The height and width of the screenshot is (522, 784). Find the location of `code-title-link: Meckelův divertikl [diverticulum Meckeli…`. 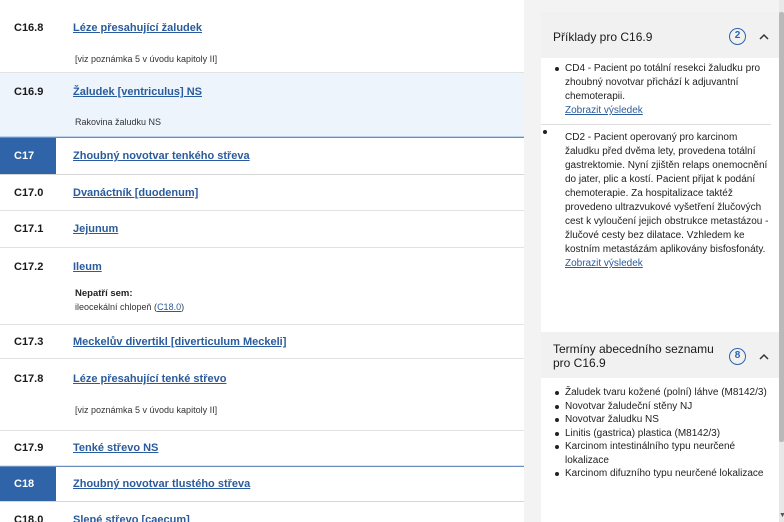

code-title-link: Meckelův divertikl [diverticulum Meckeli… is located at coordinates (179, 342).